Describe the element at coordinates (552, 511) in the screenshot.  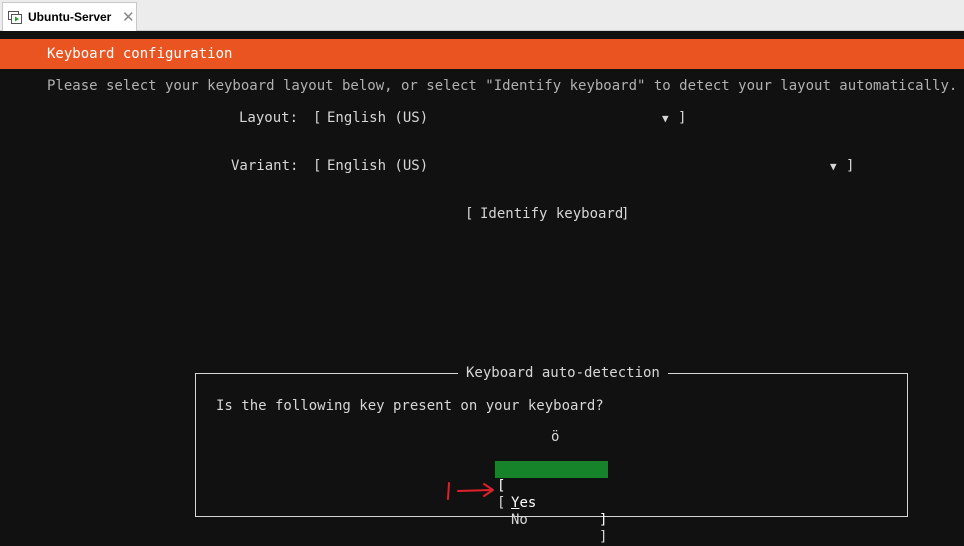
I see `no-button: [ No ]` at that location.